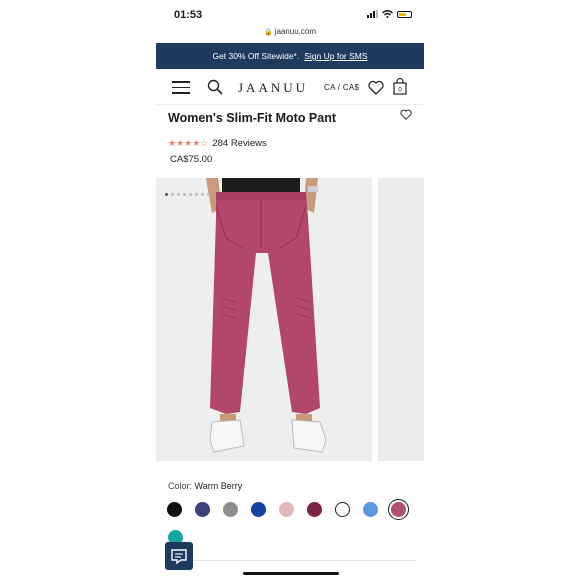 This screenshot has height=580, width=580. Describe the element at coordinates (401, 319) in the screenshot. I see `next-product-image` at that location.